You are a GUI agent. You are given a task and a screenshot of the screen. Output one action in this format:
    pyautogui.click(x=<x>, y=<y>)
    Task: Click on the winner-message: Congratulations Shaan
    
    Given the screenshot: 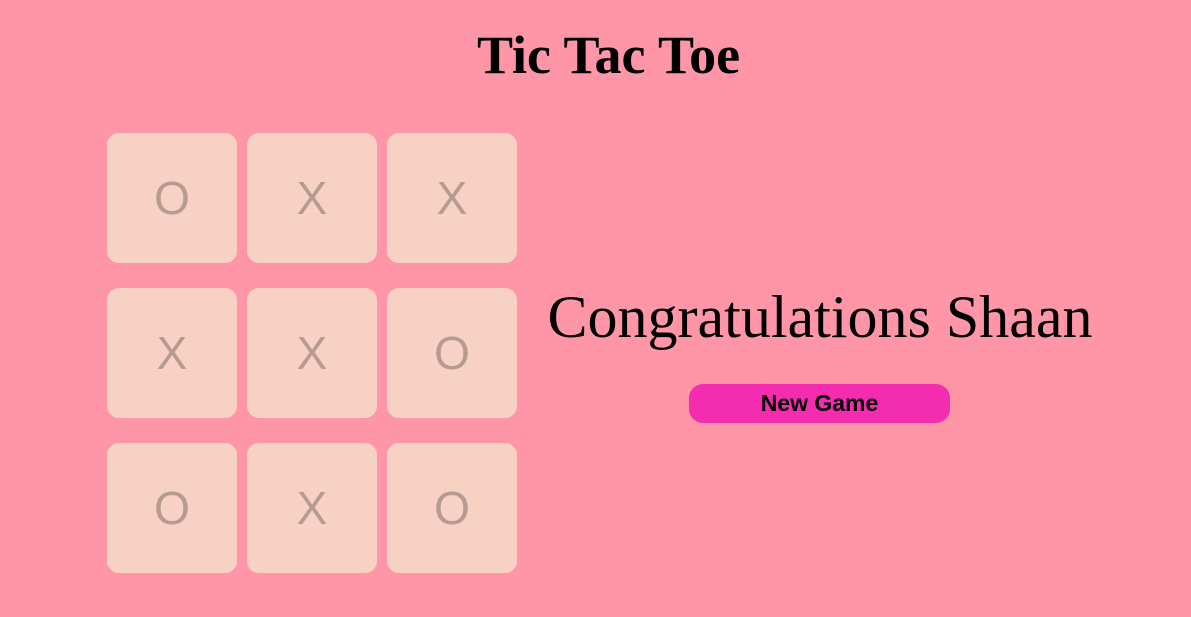 What is the action you would take?
    pyautogui.click(x=820, y=317)
    